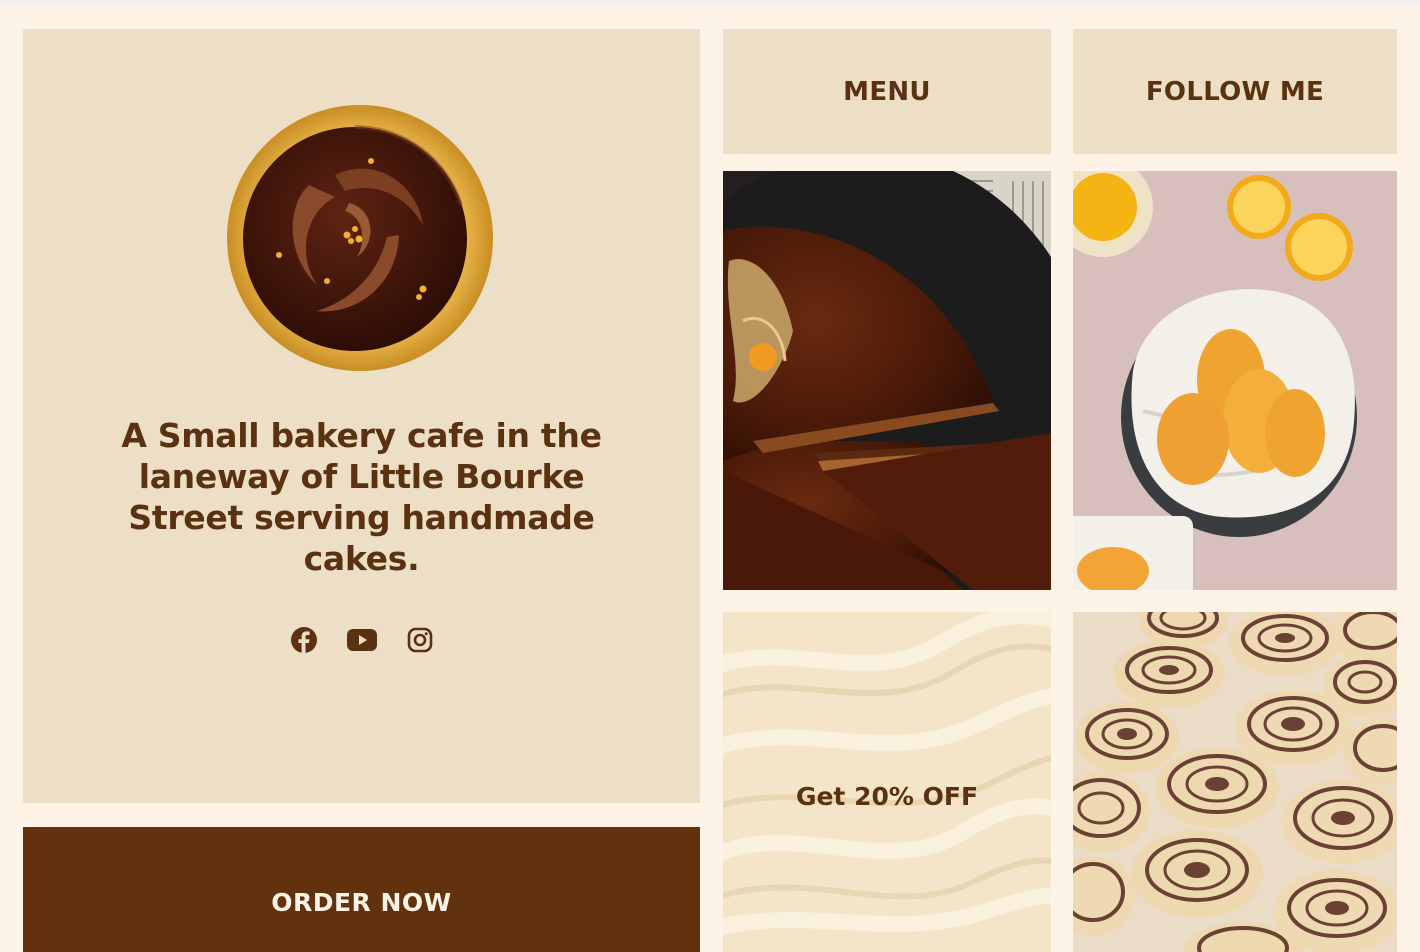 The height and width of the screenshot is (952, 1420). I want to click on order-now-button: ORDER NOW, so click(361, 889).